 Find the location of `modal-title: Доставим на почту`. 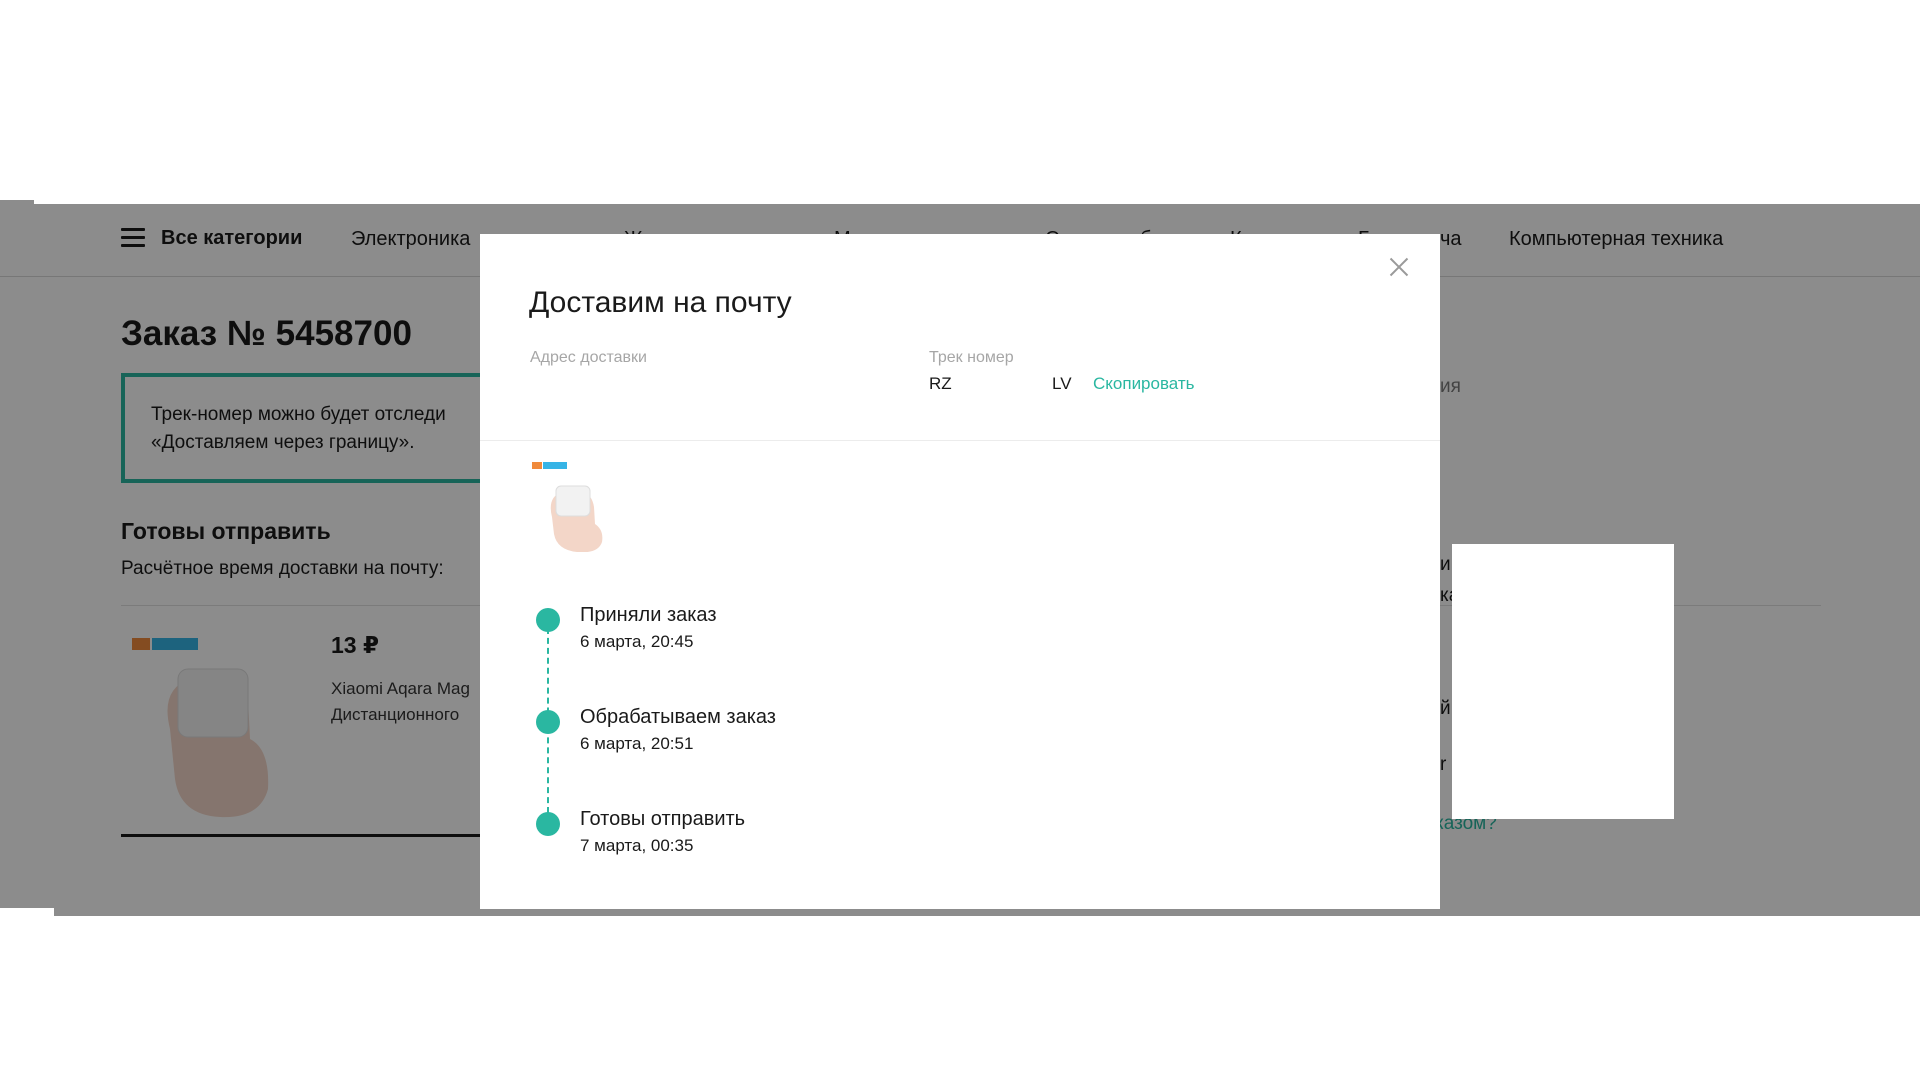

modal-title: Доставим на почту is located at coordinates (660, 302).